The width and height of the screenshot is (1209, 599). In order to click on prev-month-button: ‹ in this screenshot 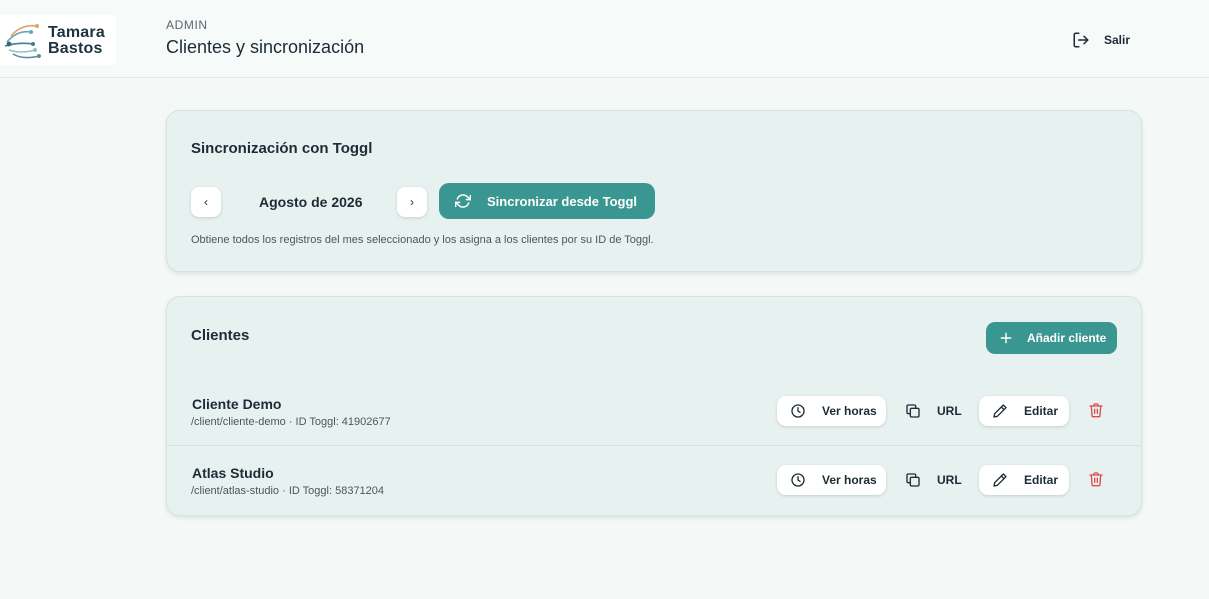, I will do `click(206, 202)`.